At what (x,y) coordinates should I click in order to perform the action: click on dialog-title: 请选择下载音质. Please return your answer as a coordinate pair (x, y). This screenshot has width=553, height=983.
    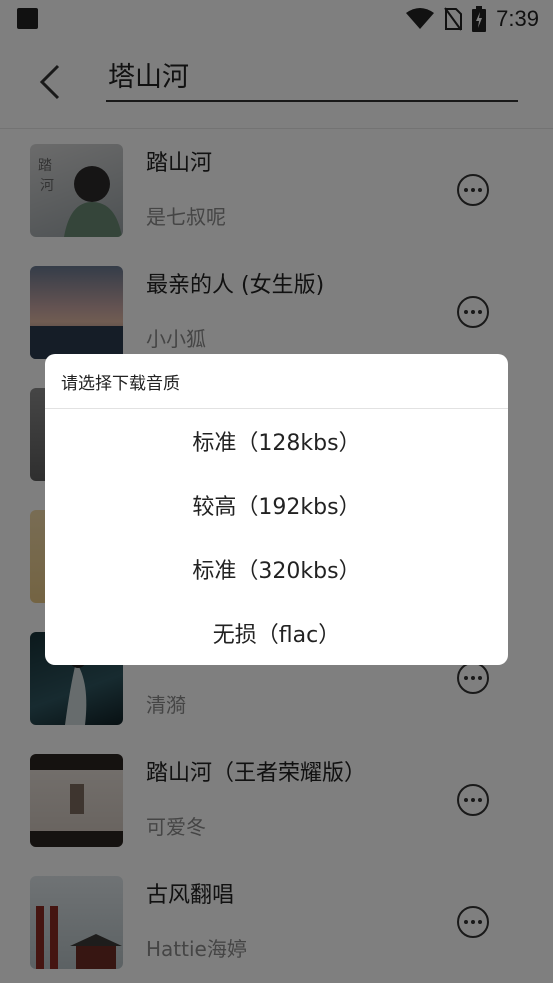
    Looking at the image, I should click on (120, 384).